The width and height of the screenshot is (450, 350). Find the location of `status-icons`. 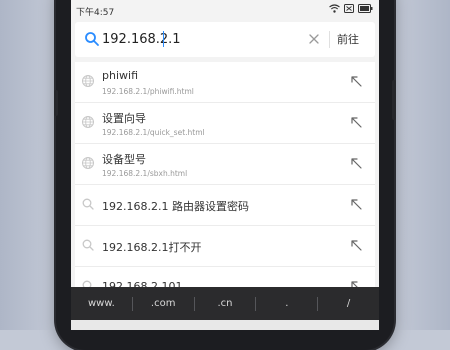

status-icons is located at coordinates (351, 8).